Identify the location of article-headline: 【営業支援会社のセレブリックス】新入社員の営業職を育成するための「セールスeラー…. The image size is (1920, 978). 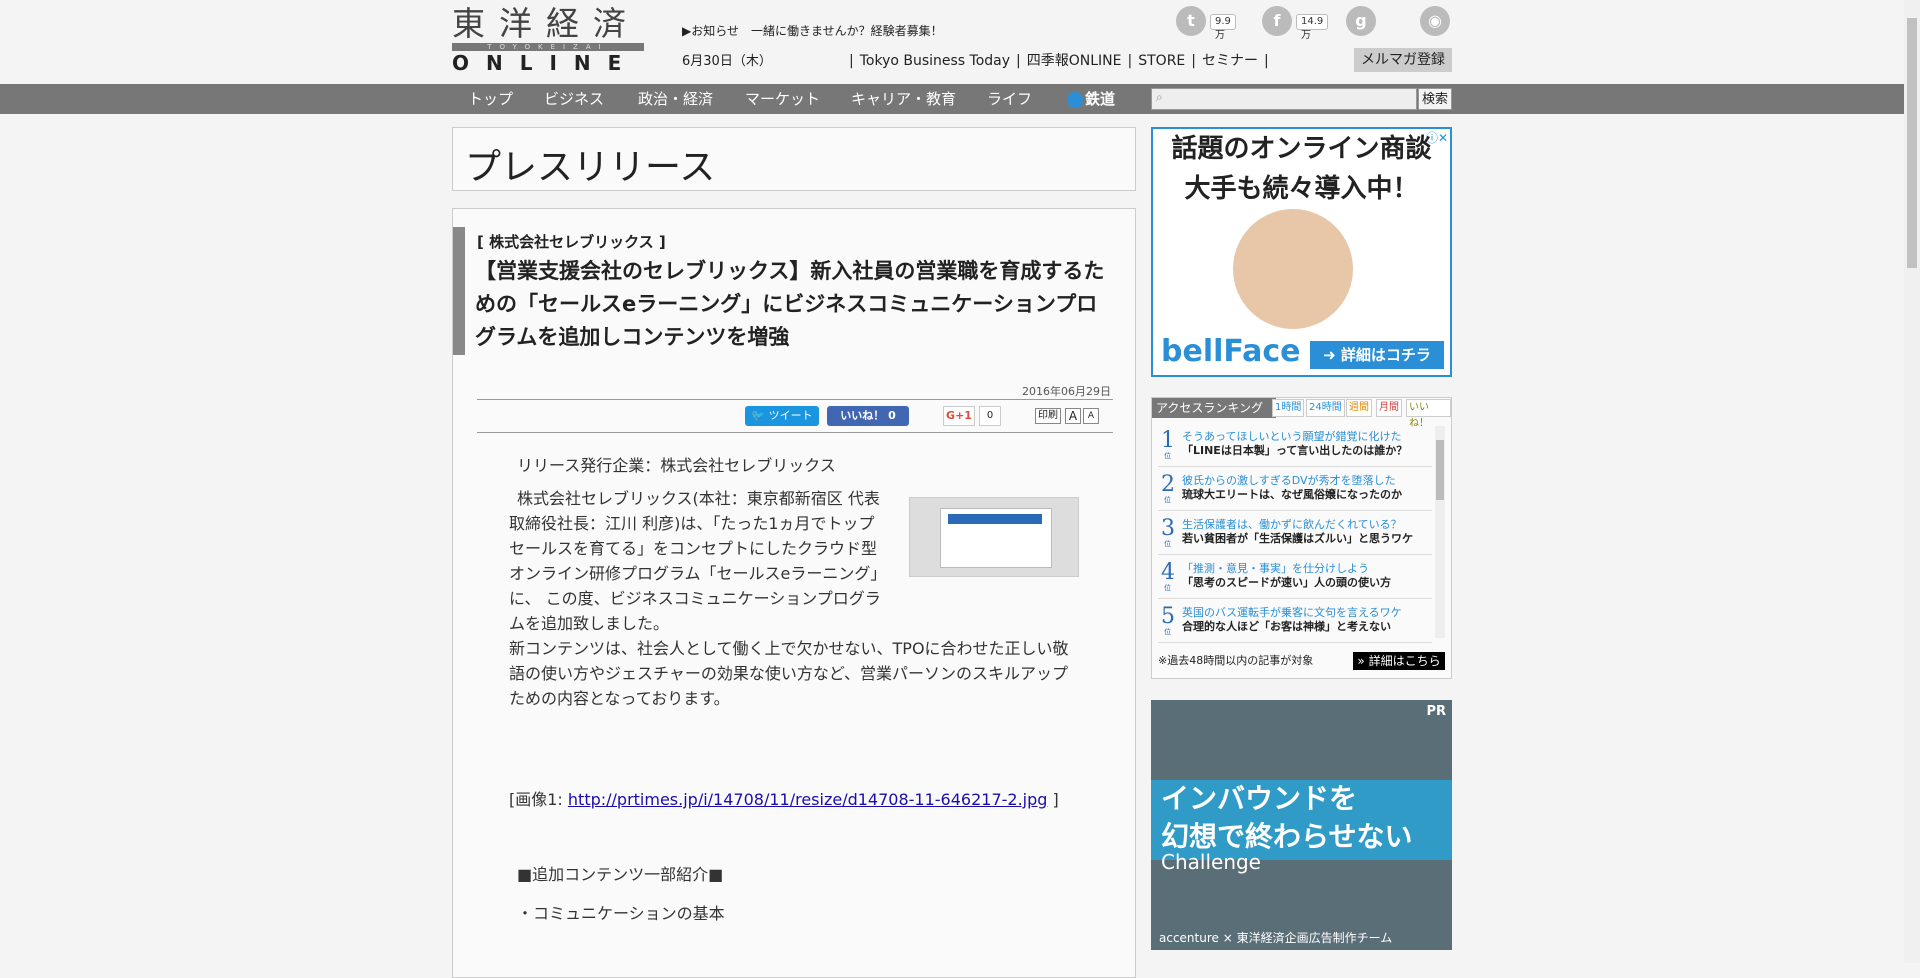
(790, 304).